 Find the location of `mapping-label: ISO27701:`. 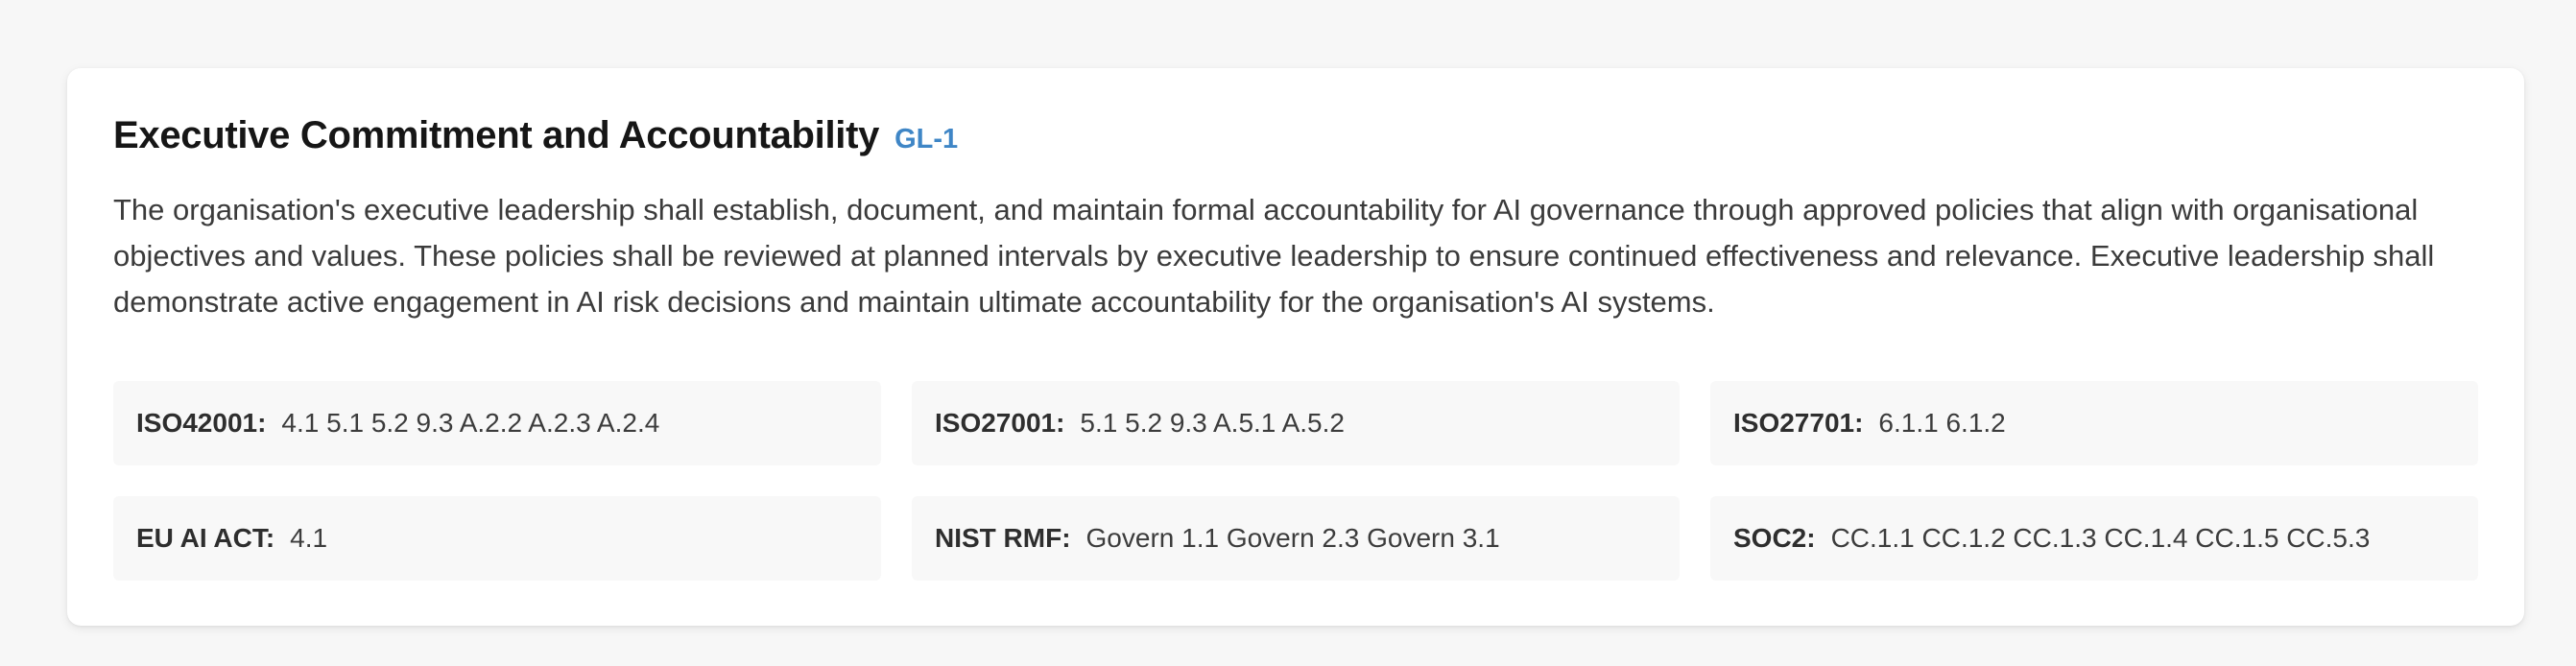

mapping-label: ISO27701: is located at coordinates (1798, 423).